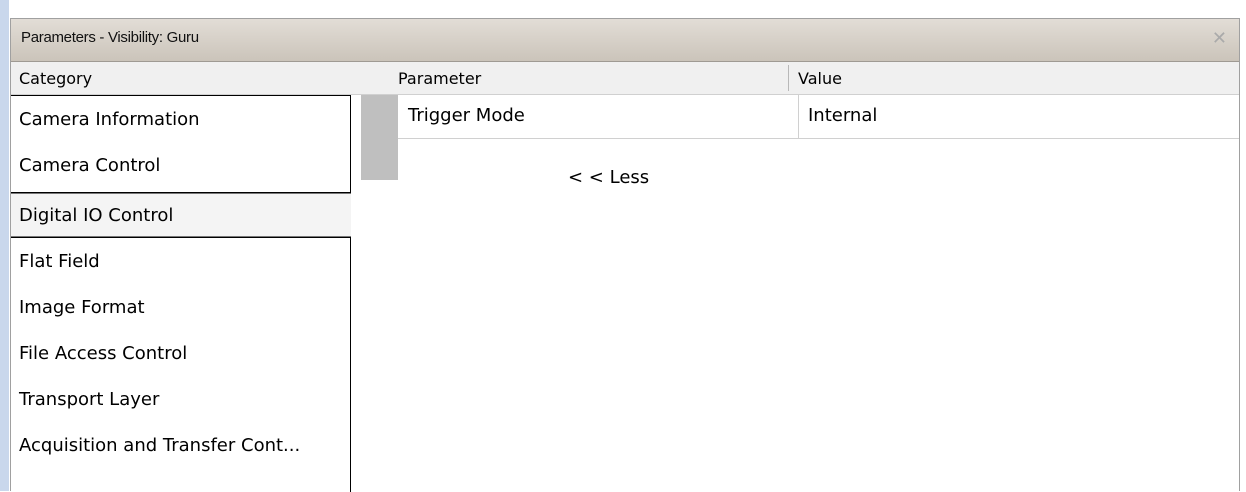  I want to click on less-link: < < Less, so click(608, 177).